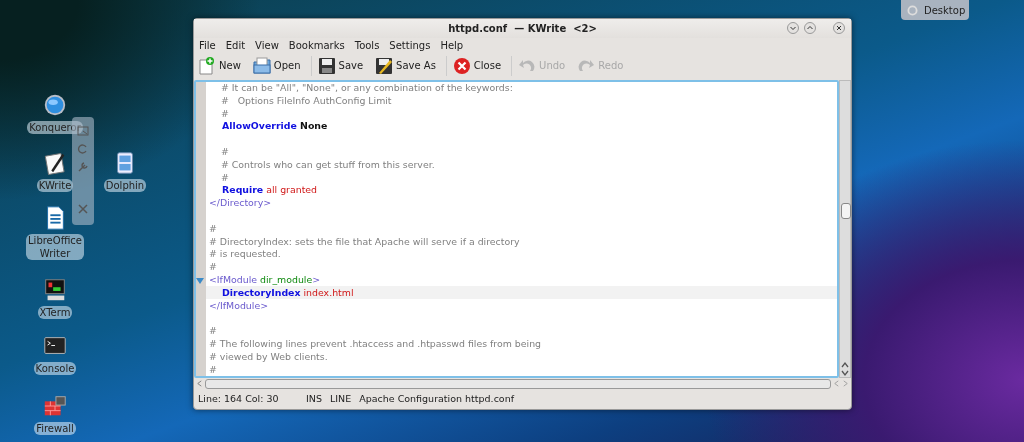 The height and width of the screenshot is (442, 1024). What do you see at coordinates (55, 247) in the screenshot?
I see `desktop-icon-label: LibreOffice Writer` at bounding box center [55, 247].